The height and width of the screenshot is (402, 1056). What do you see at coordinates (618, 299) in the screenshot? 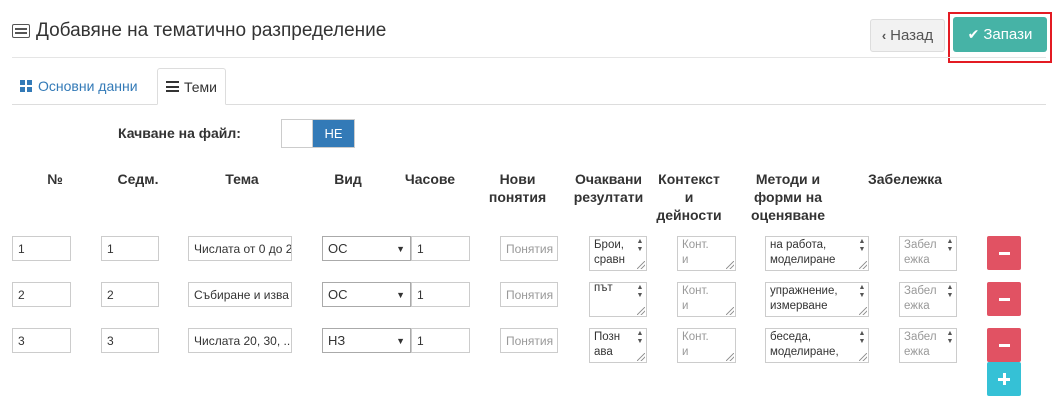
I see `row-results-textarea: път ▲ ▼` at bounding box center [618, 299].